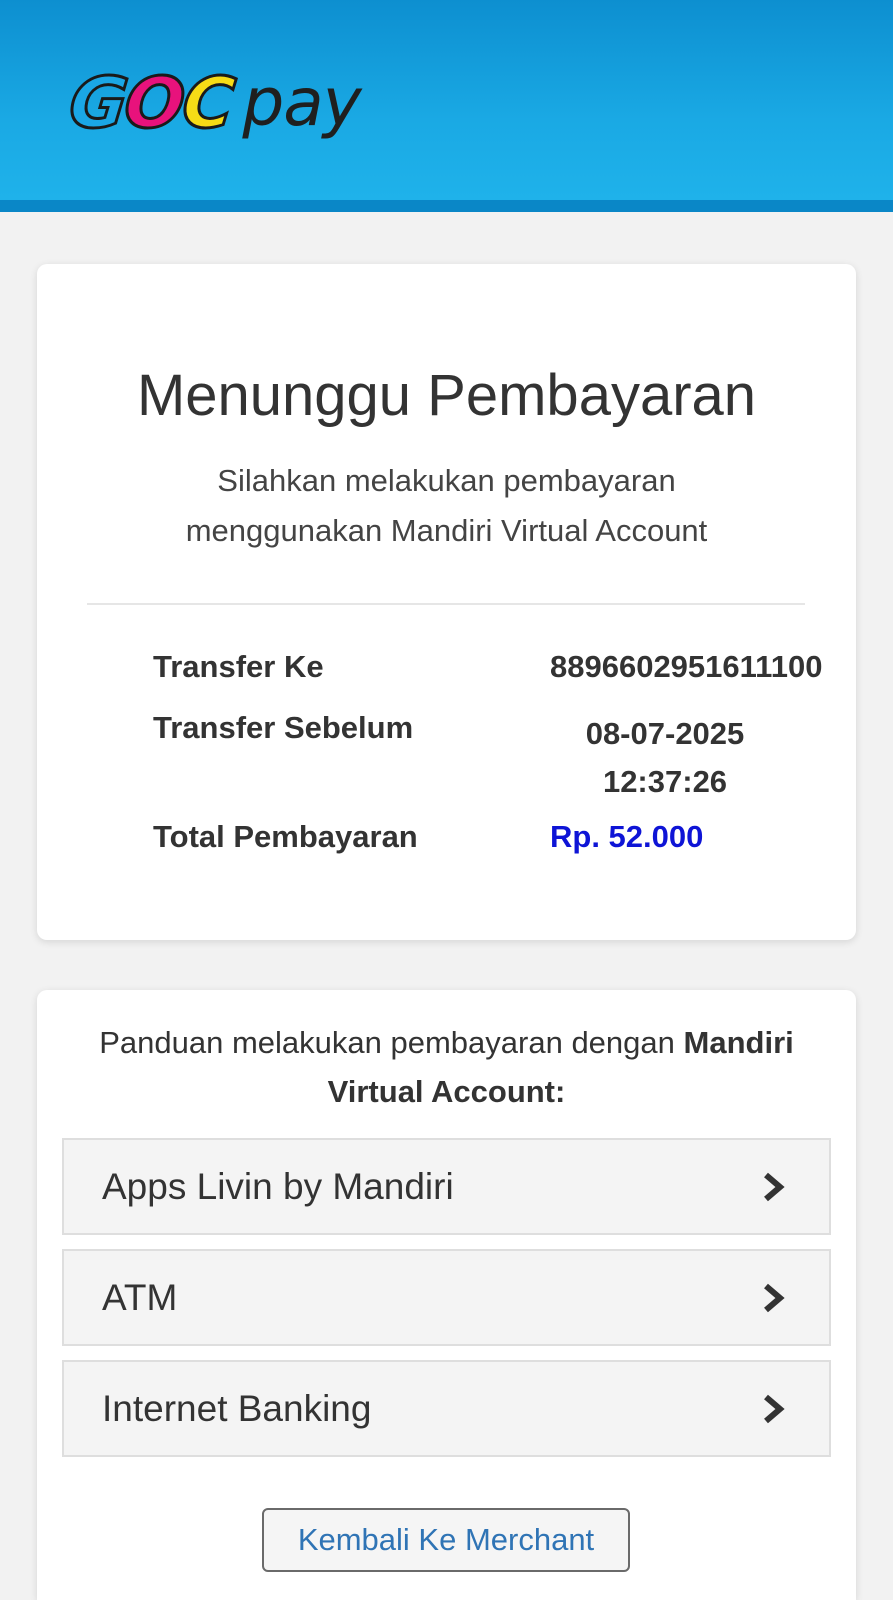 The width and height of the screenshot is (893, 1600). What do you see at coordinates (278, 1186) in the screenshot?
I see `method-label: Apps Livin by Mandiri` at bounding box center [278, 1186].